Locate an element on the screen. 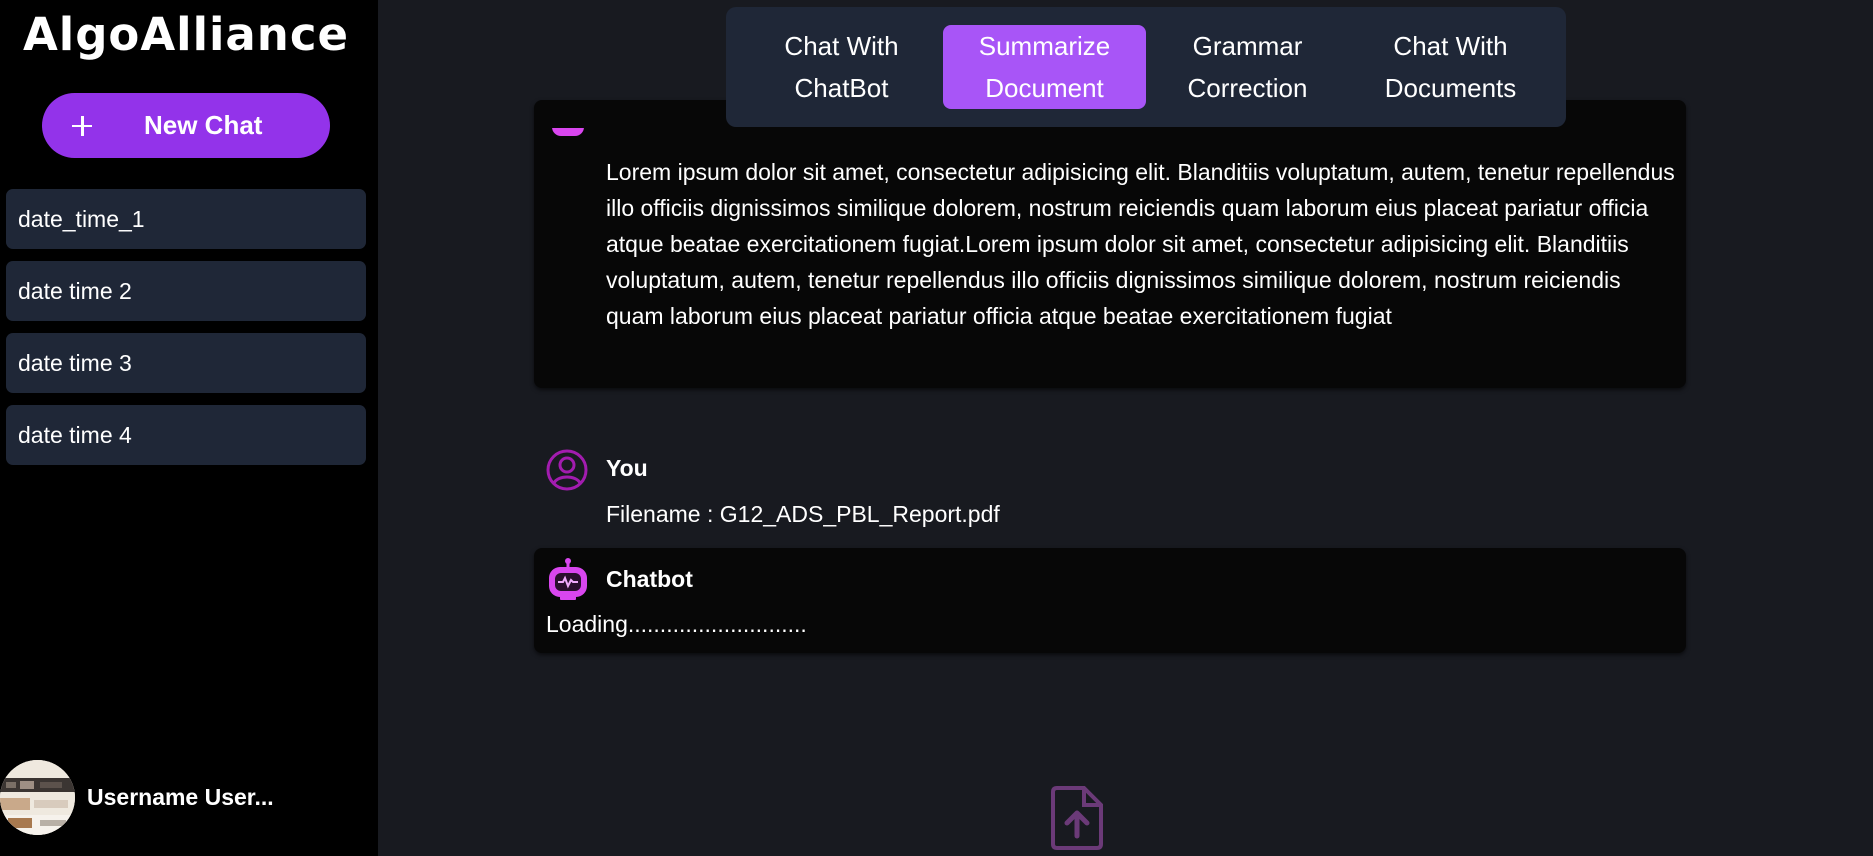 Image resolution: width=1873 pixels, height=856 pixels. new-chat-button: New Chat is located at coordinates (186, 125).